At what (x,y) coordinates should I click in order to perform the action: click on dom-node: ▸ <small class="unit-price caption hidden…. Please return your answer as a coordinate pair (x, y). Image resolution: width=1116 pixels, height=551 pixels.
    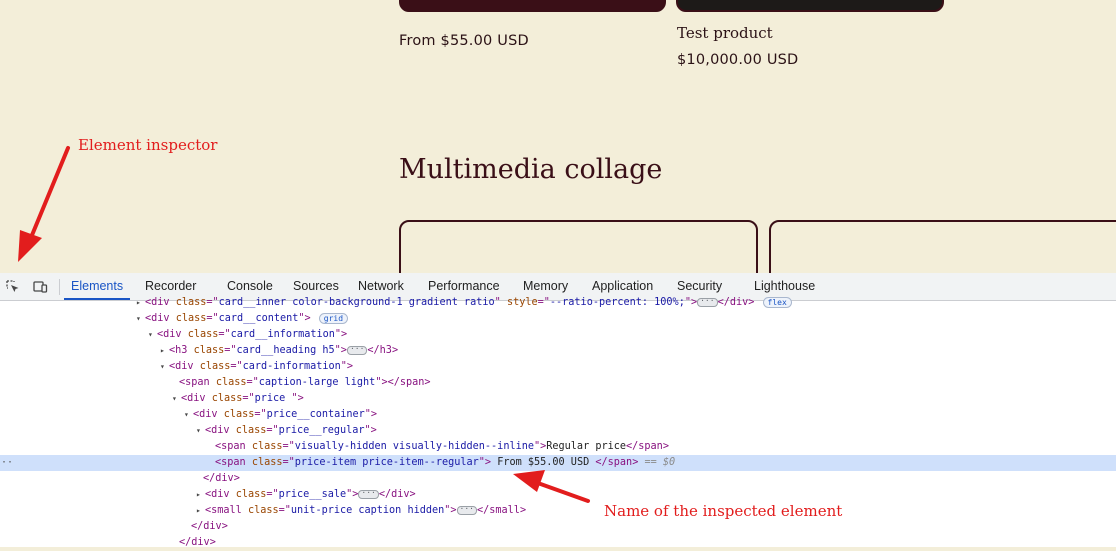
    Looking at the image, I should click on (558, 511).